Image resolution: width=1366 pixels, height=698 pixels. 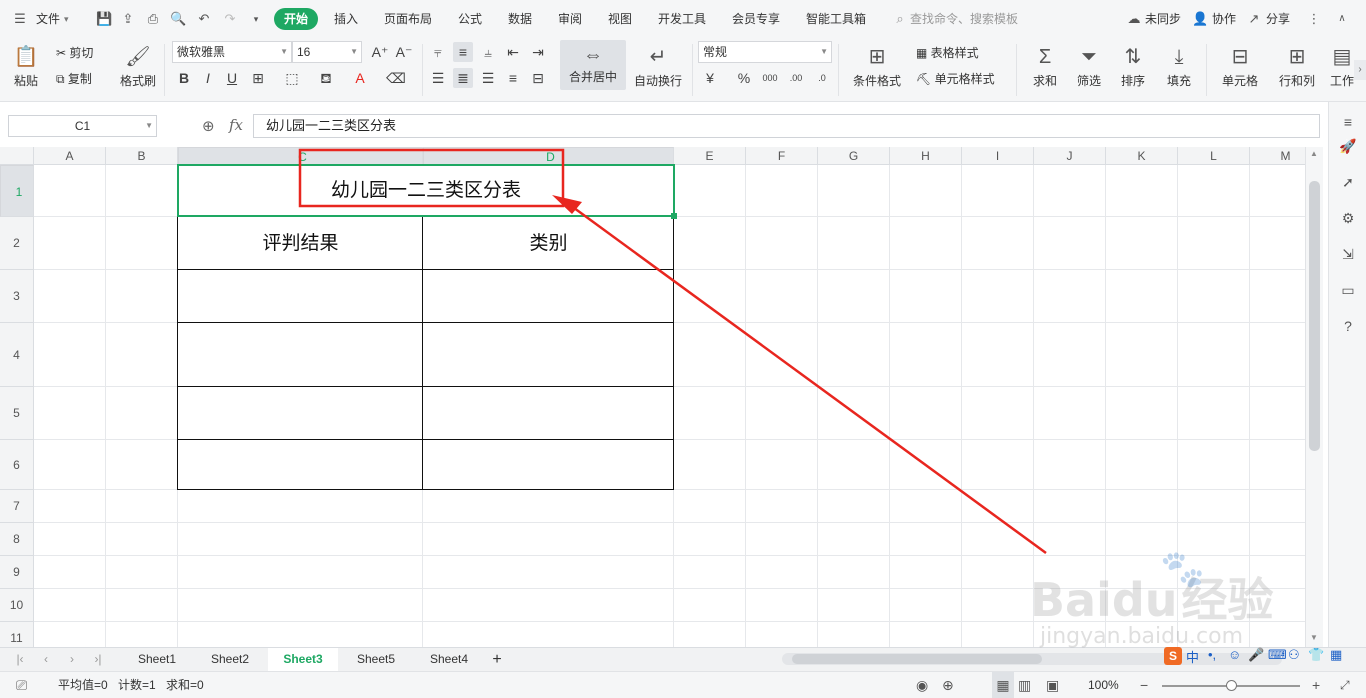 What do you see at coordinates (513, 78) in the screenshot?
I see `justify-icon: ≡` at bounding box center [513, 78].